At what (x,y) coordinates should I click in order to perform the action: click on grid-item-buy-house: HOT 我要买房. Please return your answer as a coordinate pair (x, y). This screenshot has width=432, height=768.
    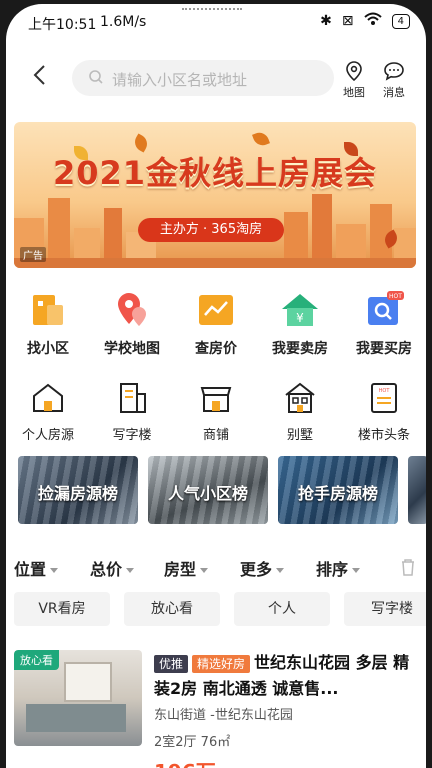
    Looking at the image, I should click on (384, 323).